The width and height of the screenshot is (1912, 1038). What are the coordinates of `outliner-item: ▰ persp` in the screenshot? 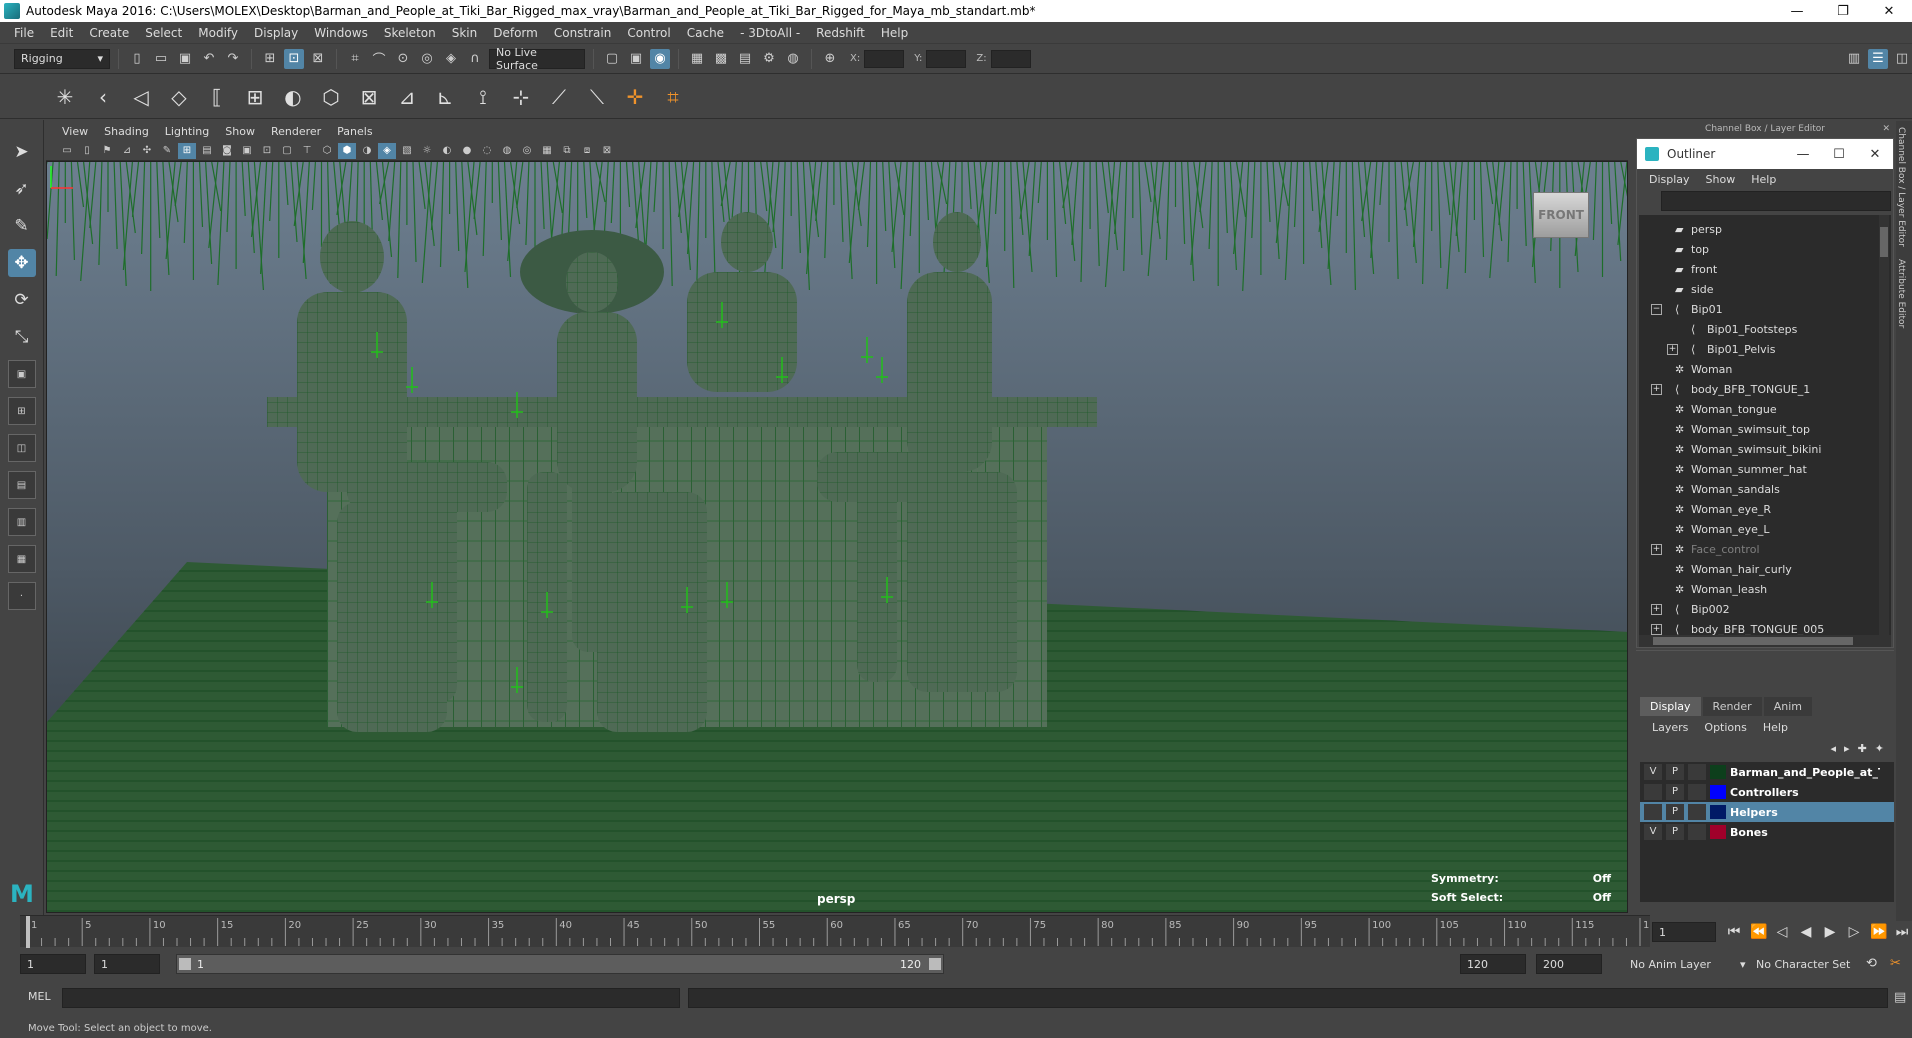 It's located at (1754, 229).